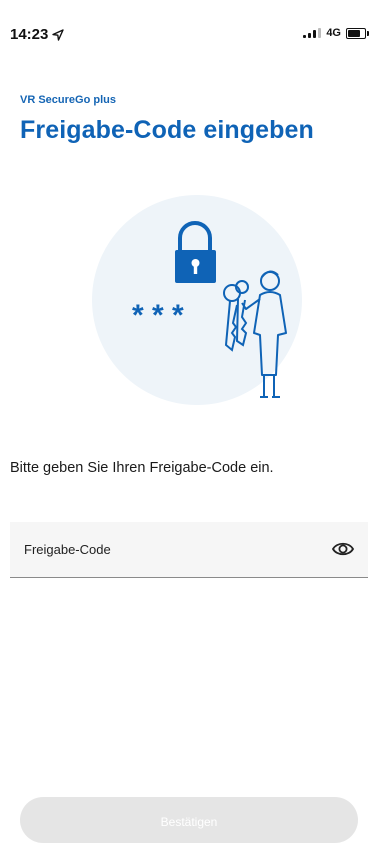 The width and height of the screenshot is (378, 843). I want to click on status-indicators: 4G, so click(336, 33).